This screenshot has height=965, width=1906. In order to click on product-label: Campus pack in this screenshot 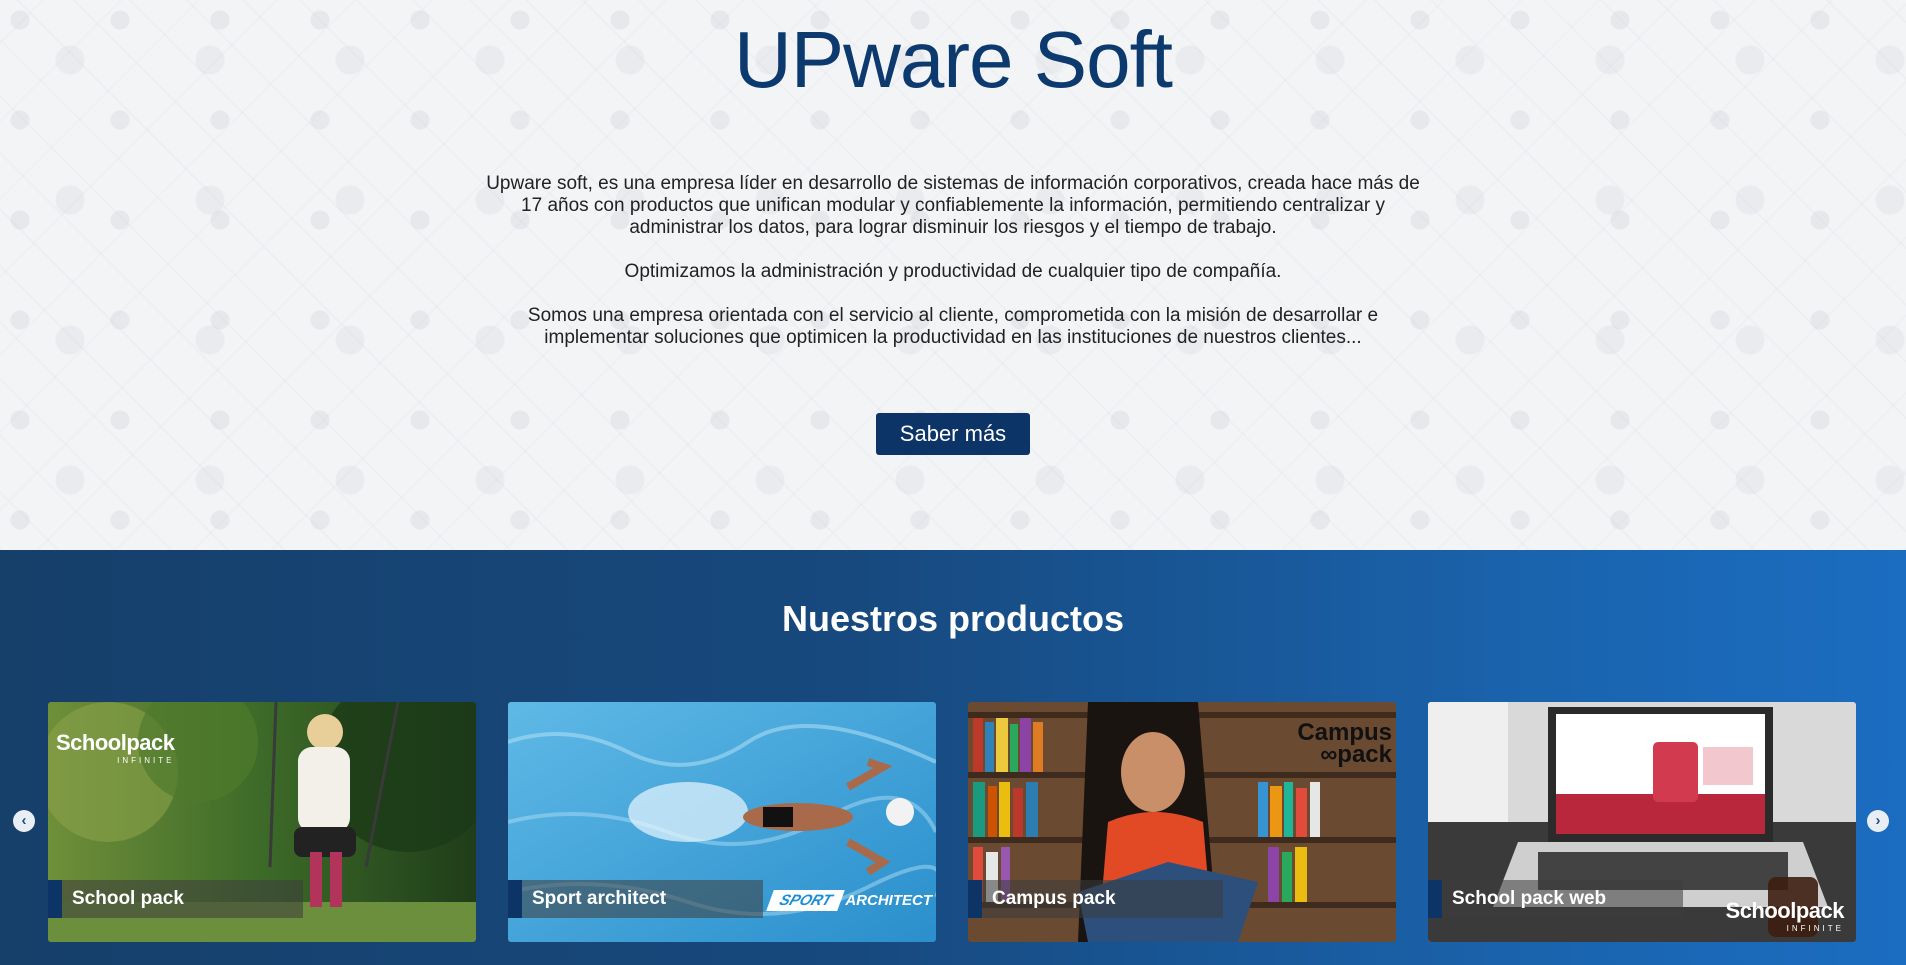, I will do `click(1095, 899)`.